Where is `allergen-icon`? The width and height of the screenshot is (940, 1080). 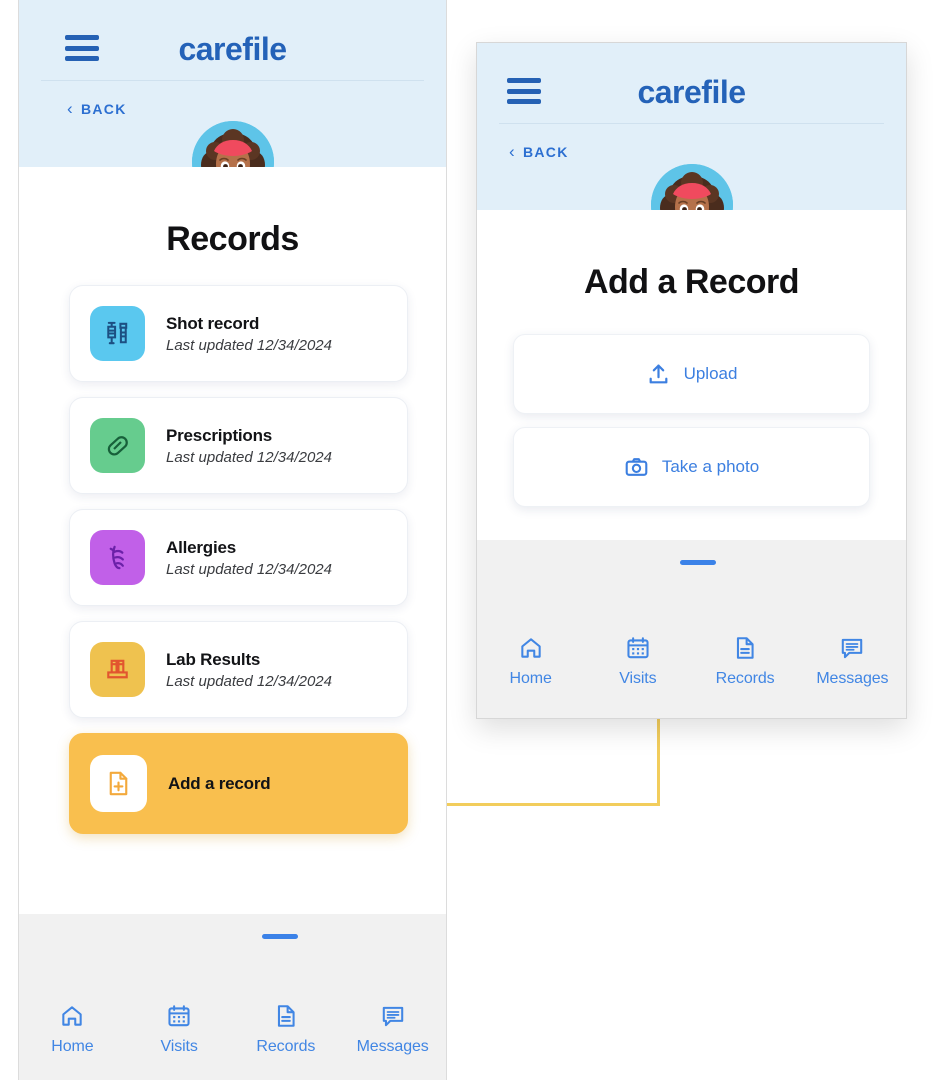
allergen-icon is located at coordinates (116, 557).